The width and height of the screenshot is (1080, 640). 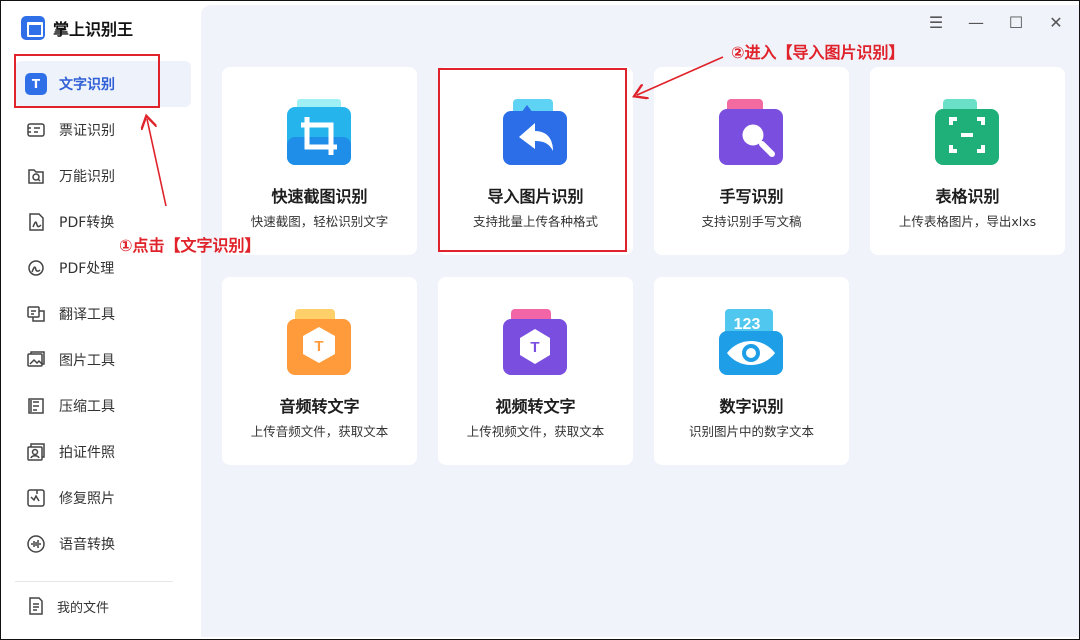 I want to click on card-subtitle: 上传视频文件，获取文本, so click(x=535, y=431).